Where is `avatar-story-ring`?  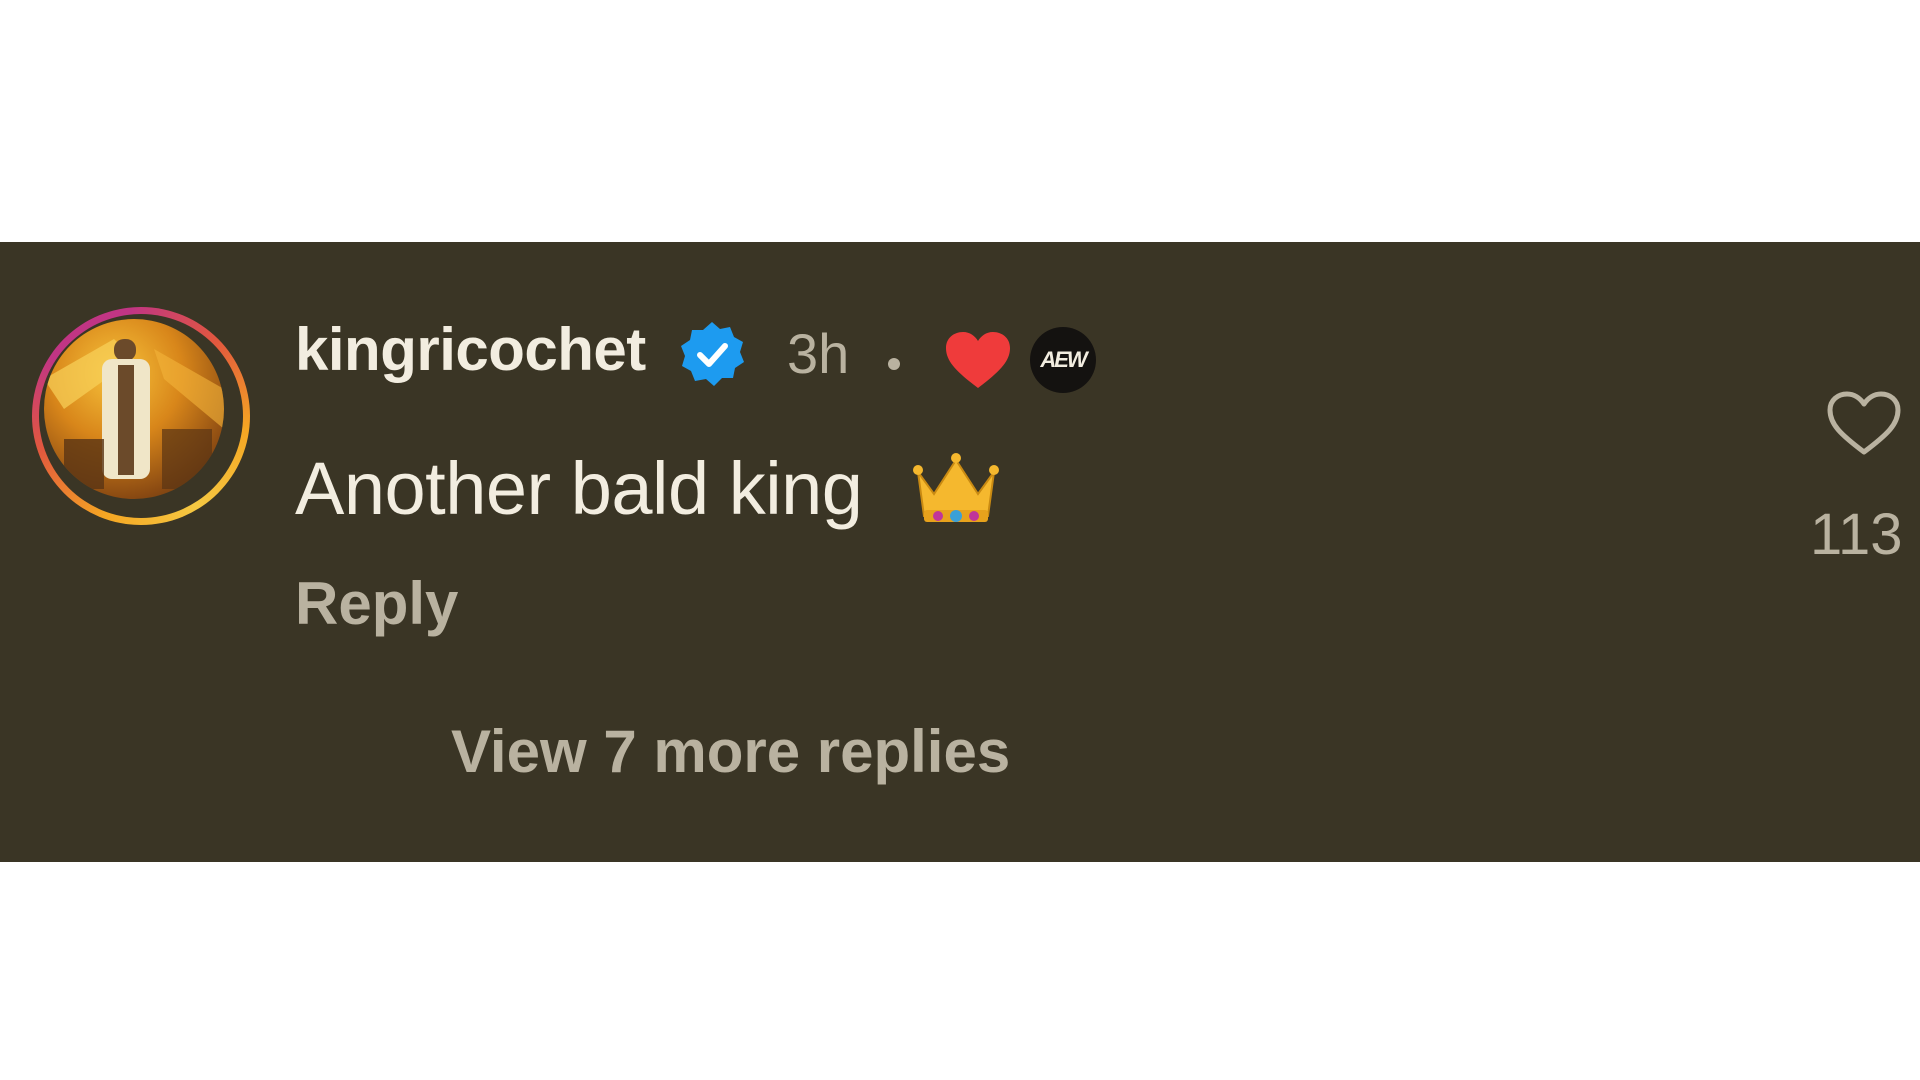 avatar-story-ring is located at coordinates (141, 416).